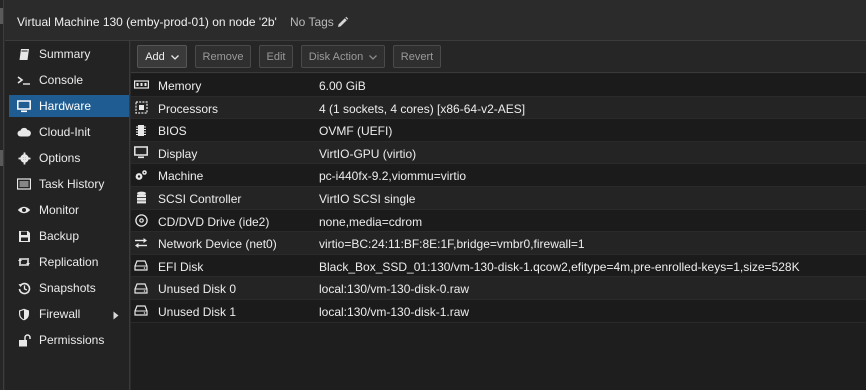 The height and width of the screenshot is (390, 866). I want to click on hardware-label: Memory, so click(180, 86).